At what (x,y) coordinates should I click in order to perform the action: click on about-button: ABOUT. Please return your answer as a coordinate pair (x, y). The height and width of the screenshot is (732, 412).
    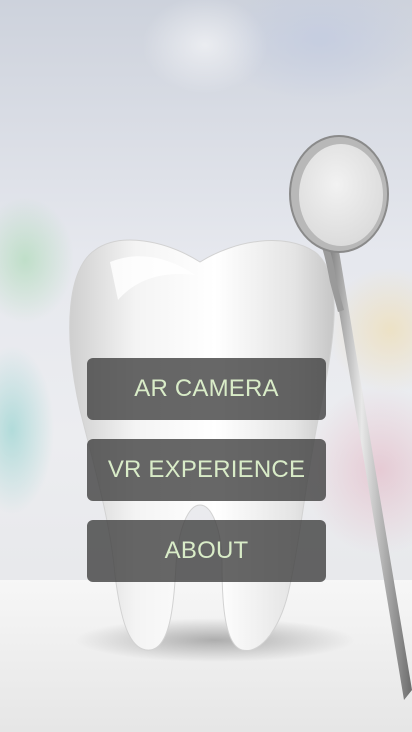
    Looking at the image, I should click on (206, 551).